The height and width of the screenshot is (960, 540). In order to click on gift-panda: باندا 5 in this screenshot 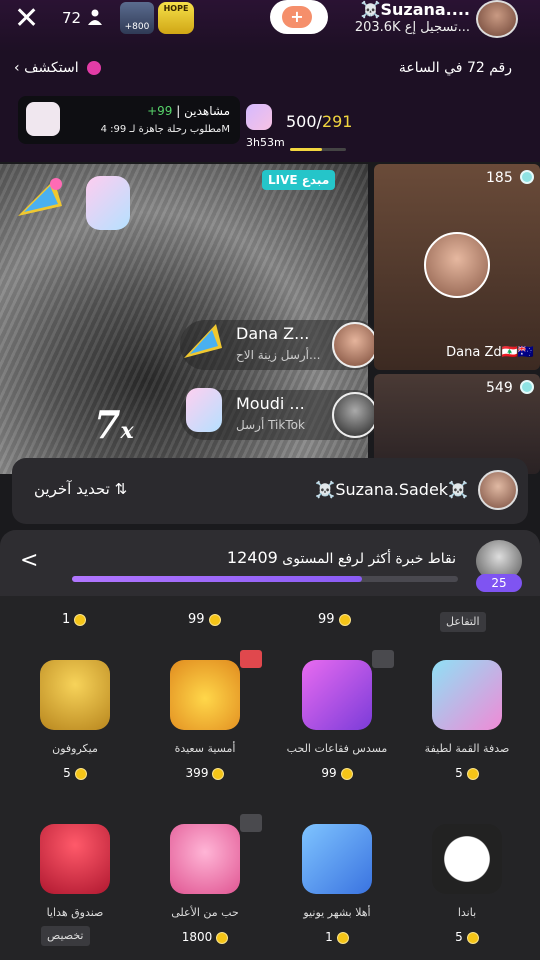, I will do `click(467, 887)`.